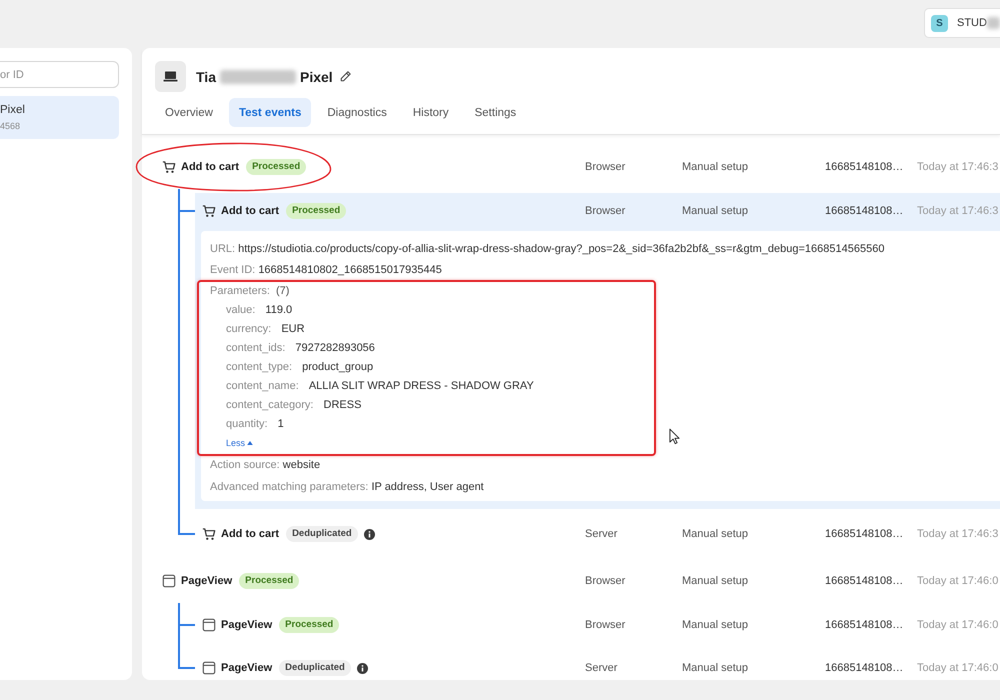 The height and width of the screenshot is (700, 1000). What do you see at coordinates (495, 112) in the screenshot?
I see `tab: Settings` at bounding box center [495, 112].